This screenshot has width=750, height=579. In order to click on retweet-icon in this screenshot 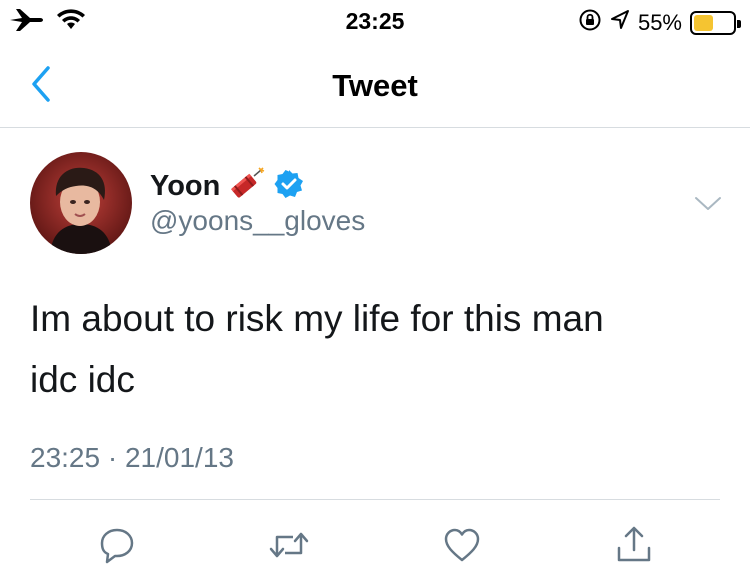, I will do `click(289, 545)`.